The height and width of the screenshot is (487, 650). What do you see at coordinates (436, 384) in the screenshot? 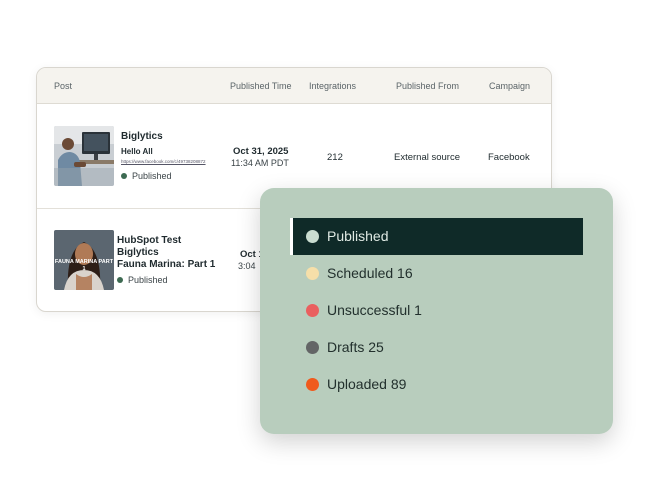
I see `status-filter-uploaded: Uploaded 89` at bounding box center [436, 384].